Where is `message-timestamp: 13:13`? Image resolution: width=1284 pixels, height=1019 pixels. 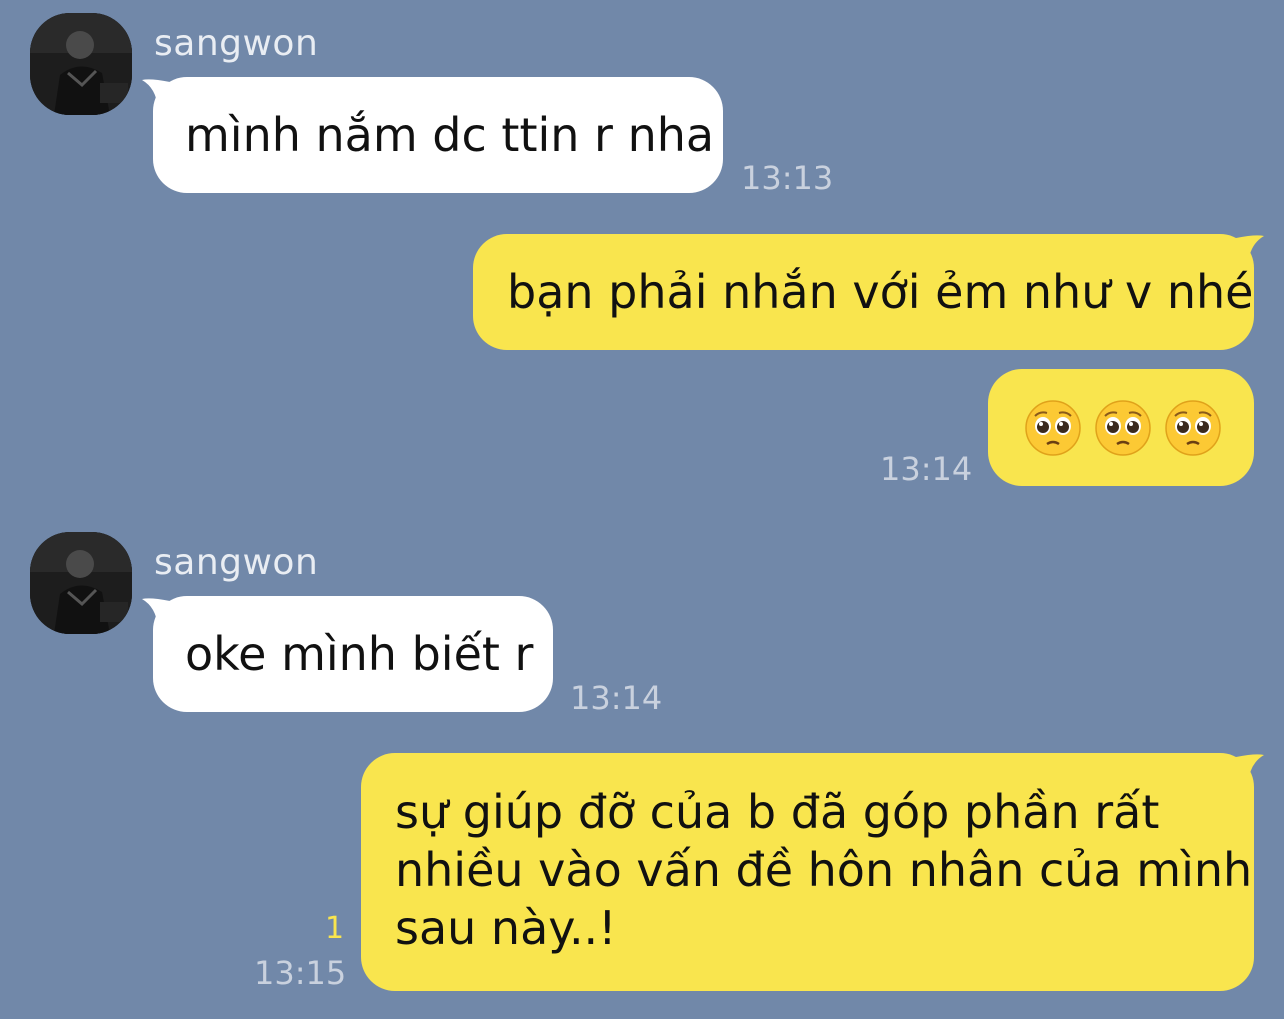
message-timestamp: 13:13 is located at coordinates (787, 178).